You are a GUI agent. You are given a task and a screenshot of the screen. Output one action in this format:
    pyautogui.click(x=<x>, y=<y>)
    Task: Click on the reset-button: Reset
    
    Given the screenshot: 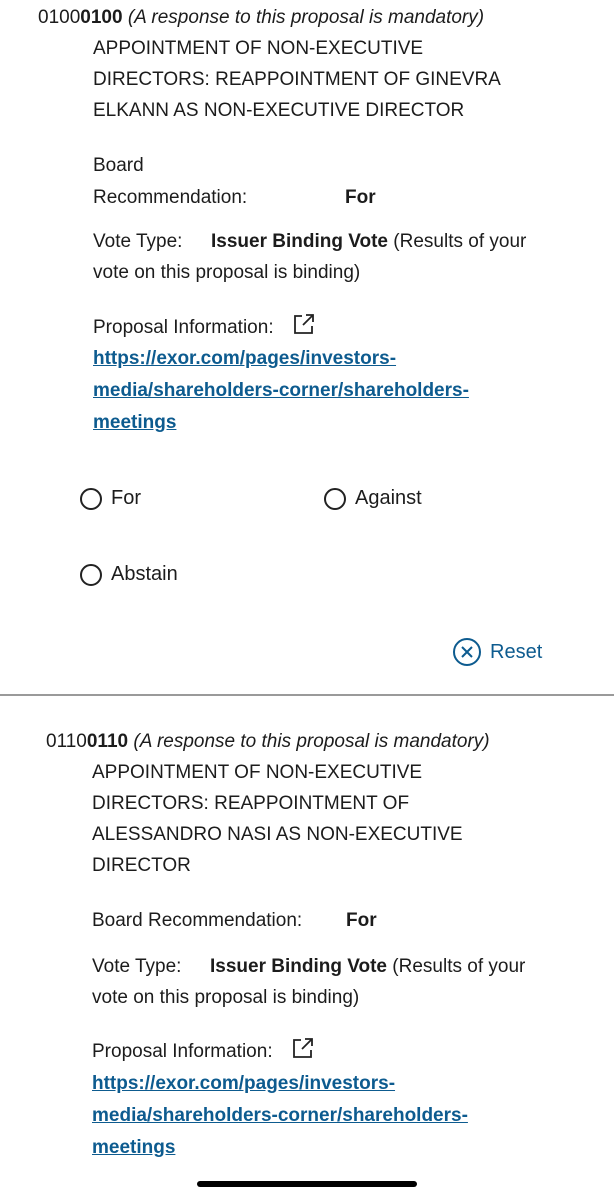 What is the action you would take?
    pyautogui.click(x=497, y=652)
    